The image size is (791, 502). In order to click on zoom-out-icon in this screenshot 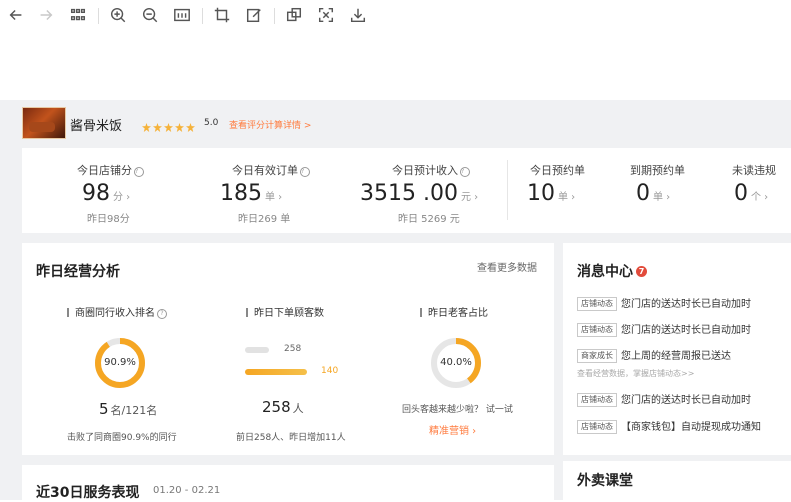, I will do `click(150, 16)`.